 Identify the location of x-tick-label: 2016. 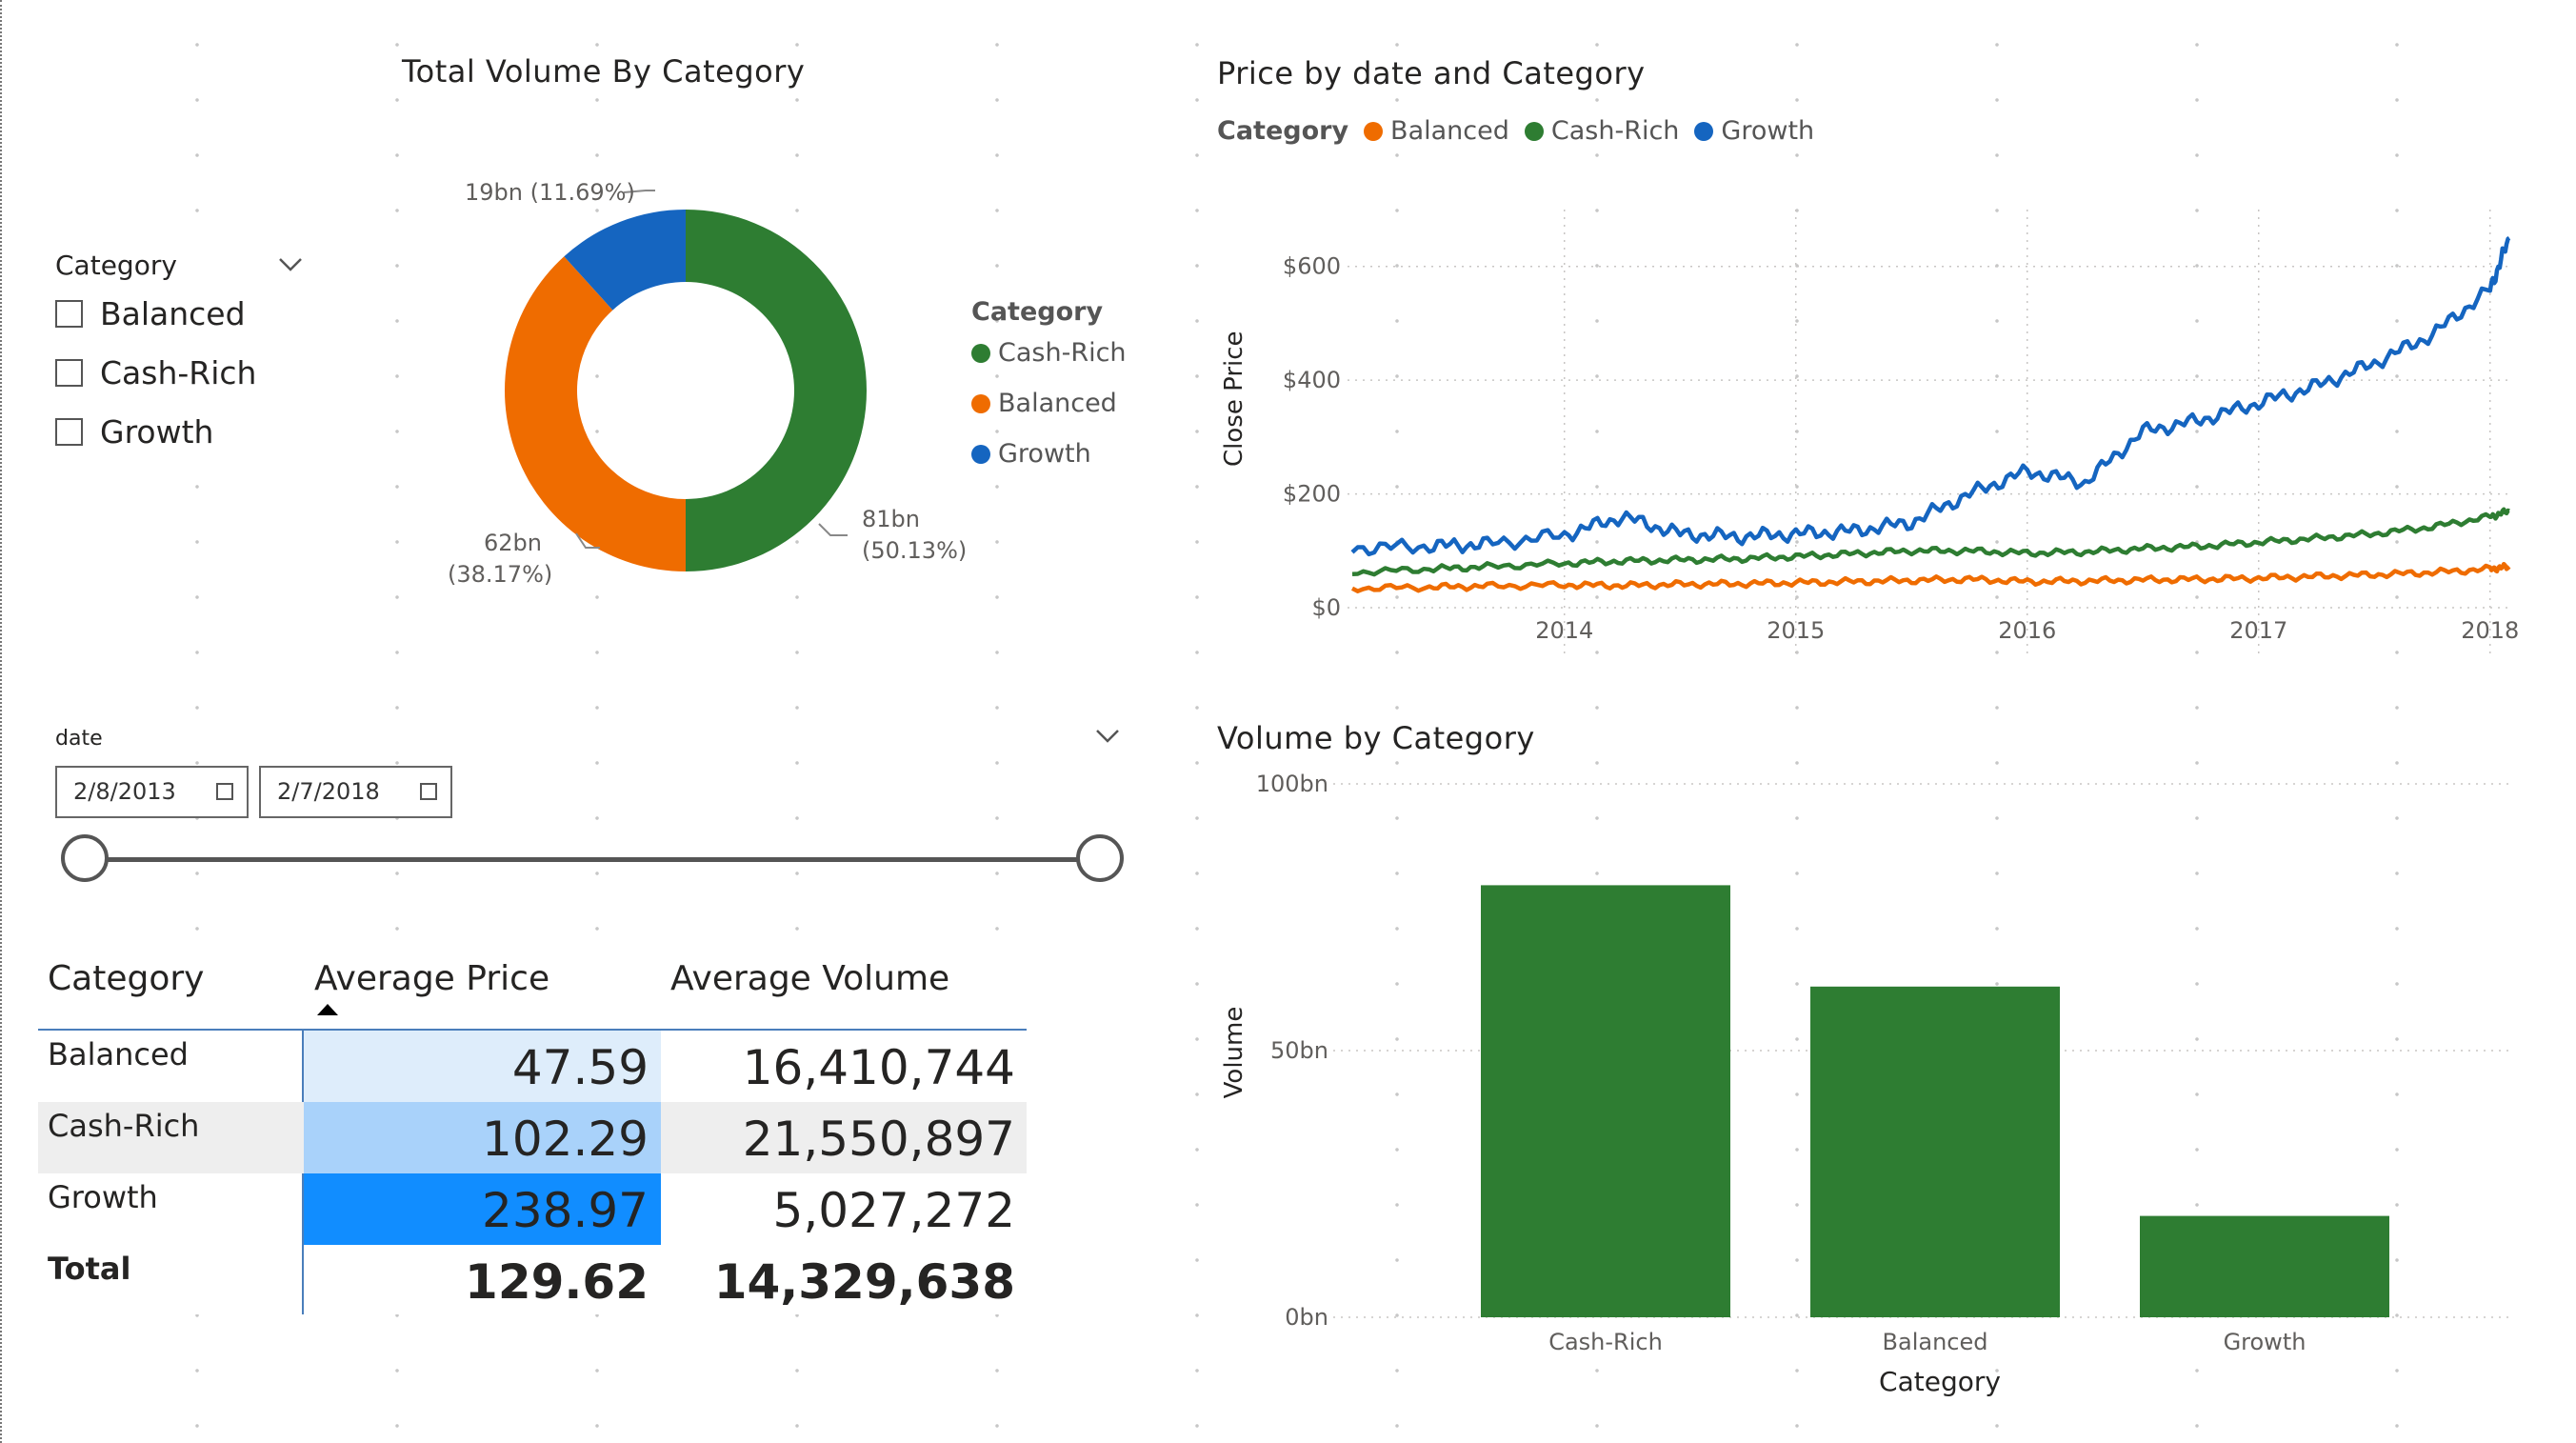
(2027, 630).